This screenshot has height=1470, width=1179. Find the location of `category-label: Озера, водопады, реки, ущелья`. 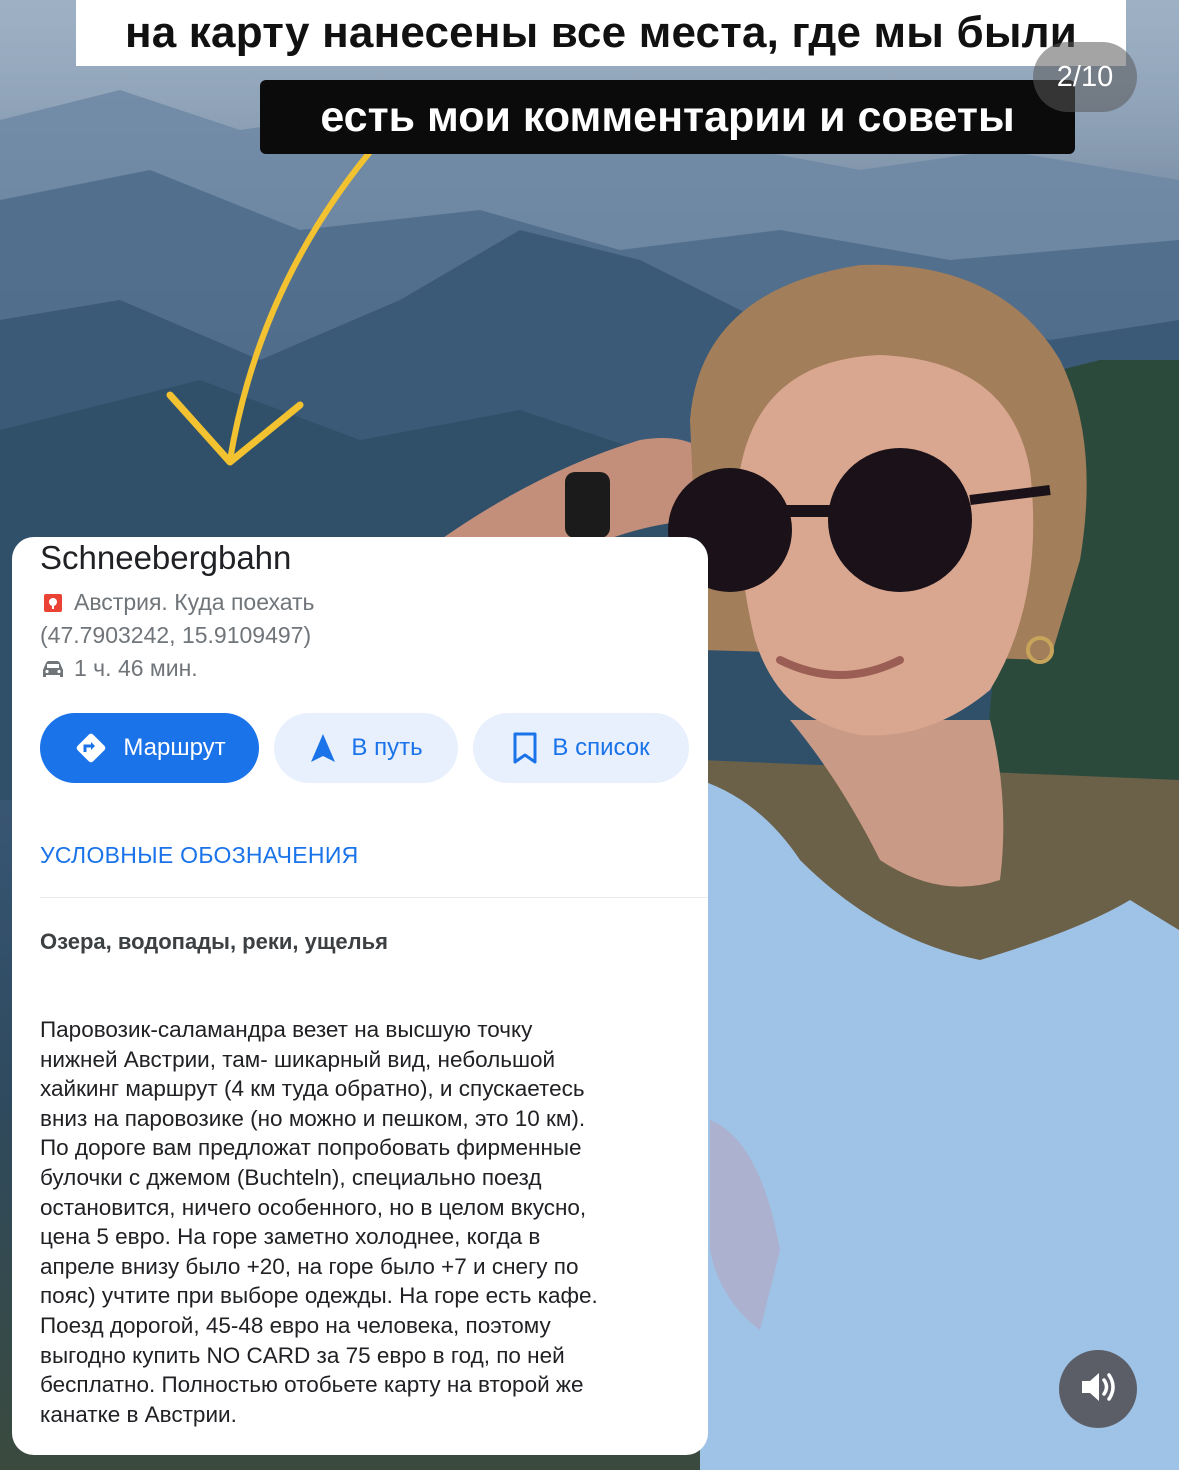

category-label: Озера, водопады, реки, ущелья is located at coordinates (214, 941).